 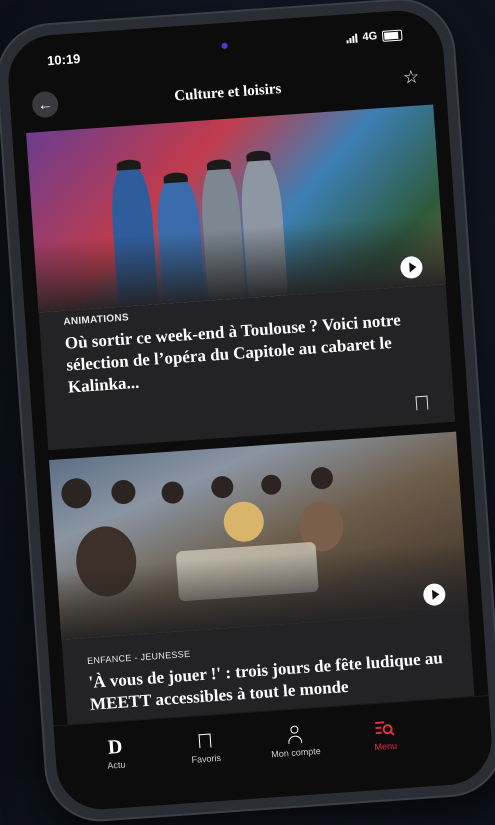 I want to click on status-right: 4G, so click(x=374, y=36).